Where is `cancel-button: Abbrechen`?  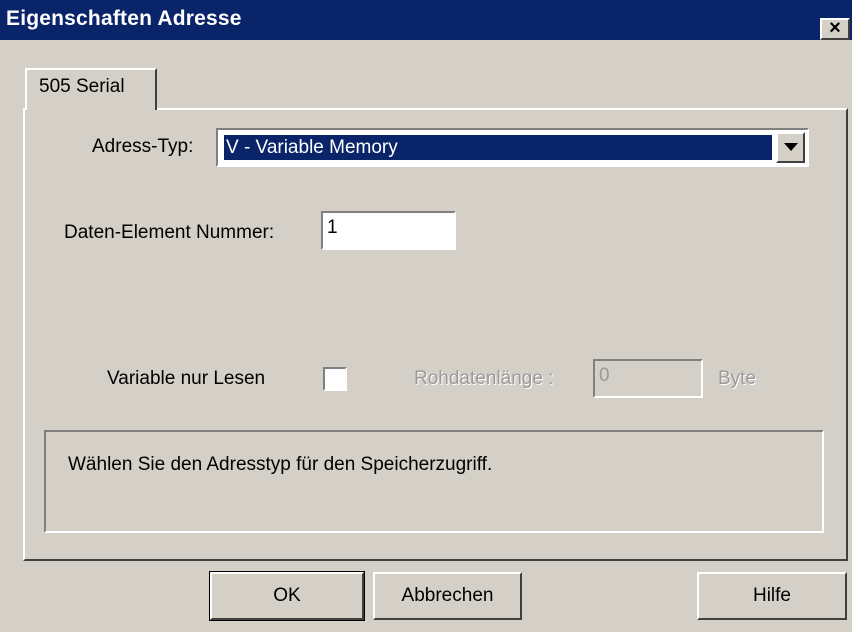 cancel-button: Abbrechen is located at coordinates (447, 596).